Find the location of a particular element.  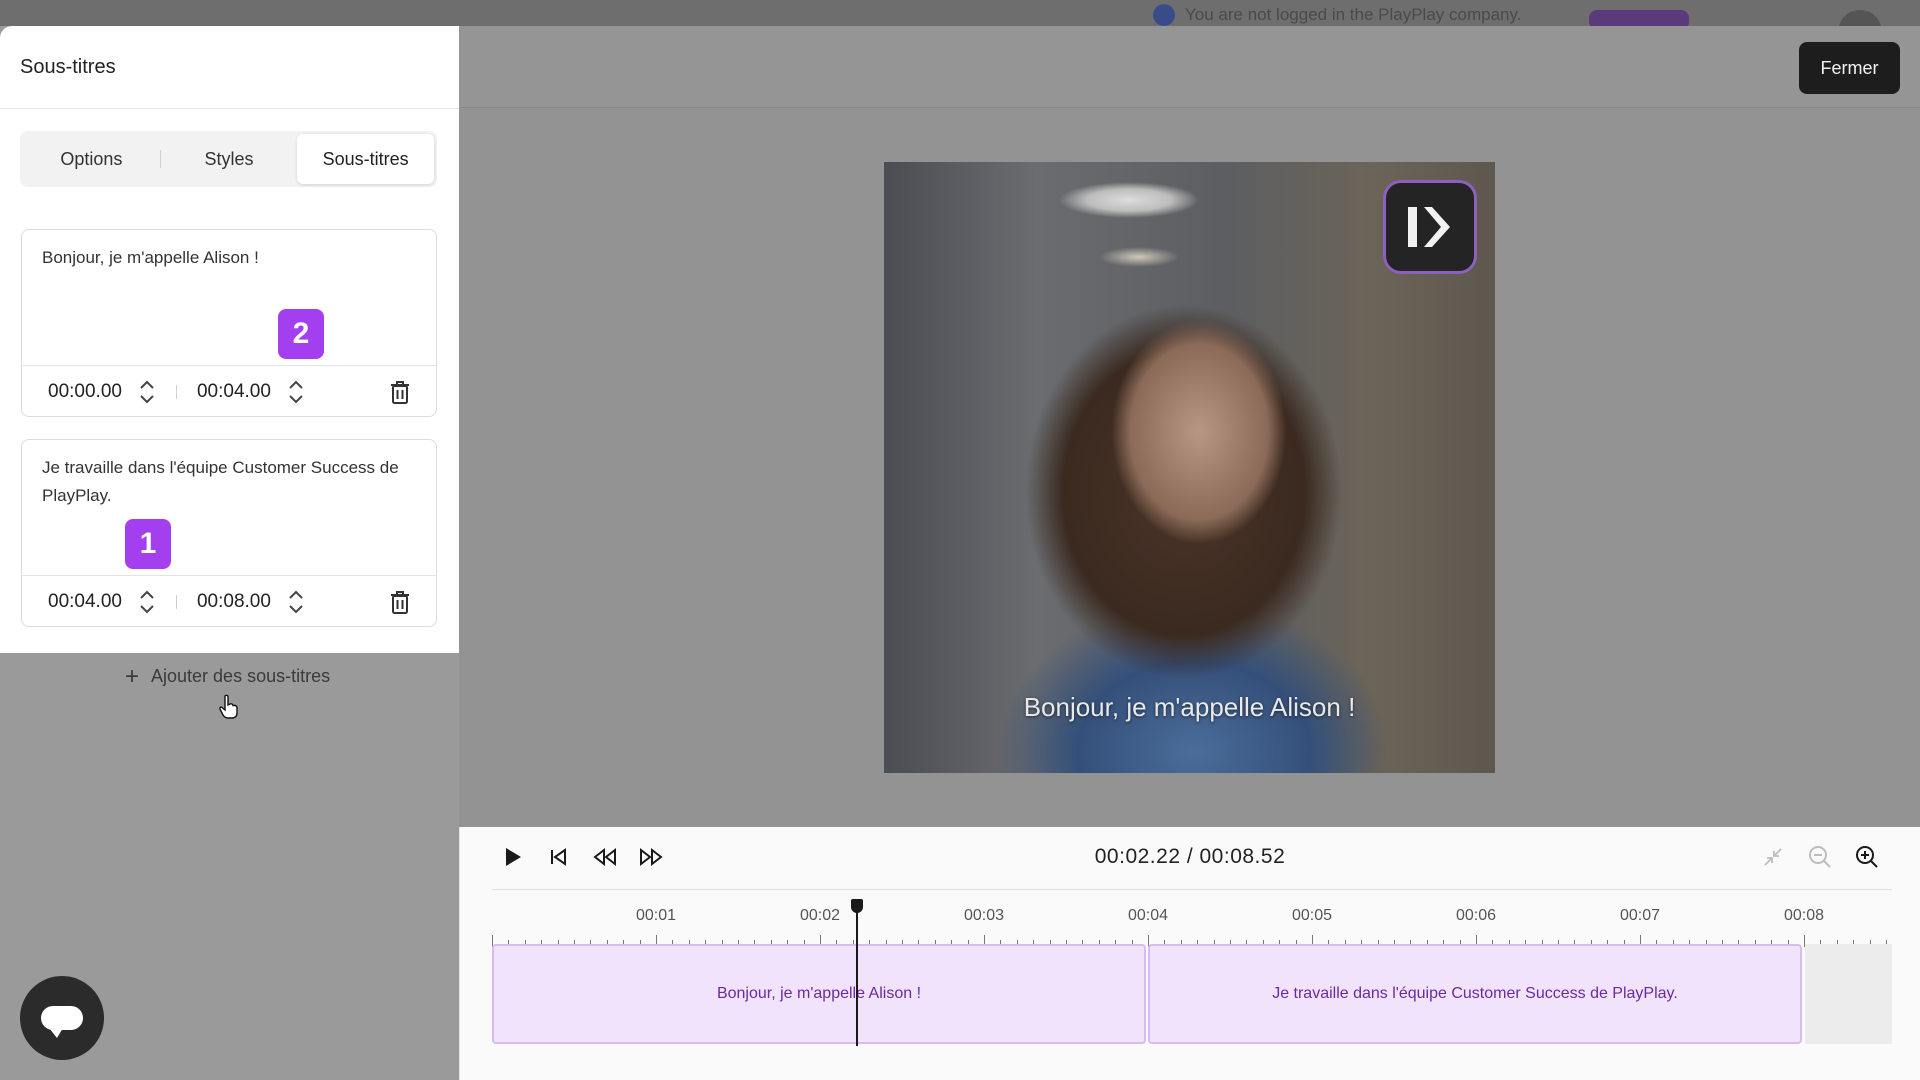

add-subtitles-button: + Ajouter des sous-titres is located at coordinates (228, 676).